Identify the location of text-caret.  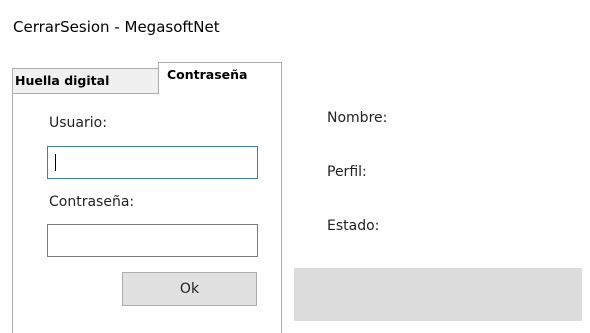
(55, 162).